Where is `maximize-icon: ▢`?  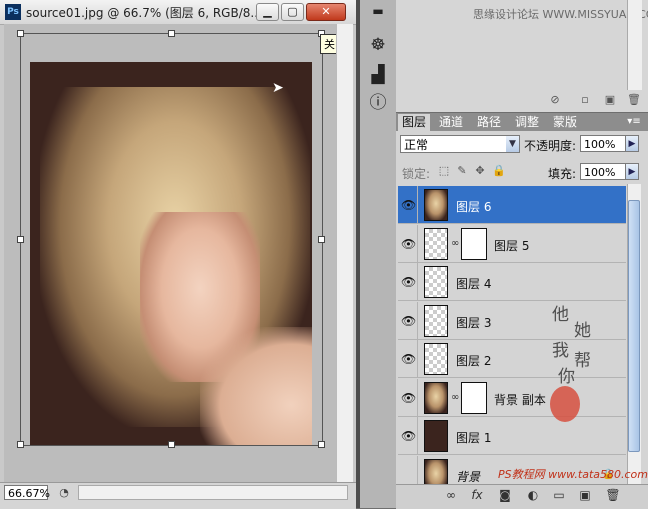 maximize-icon: ▢ is located at coordinates (292, 11).